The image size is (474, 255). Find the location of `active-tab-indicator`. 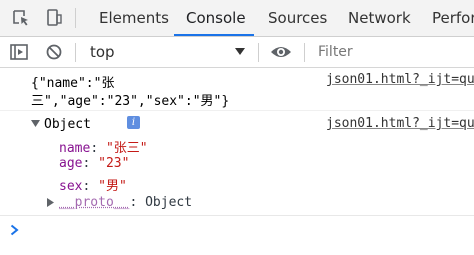

active-tab-indicator is located at coordinates (214, 35).